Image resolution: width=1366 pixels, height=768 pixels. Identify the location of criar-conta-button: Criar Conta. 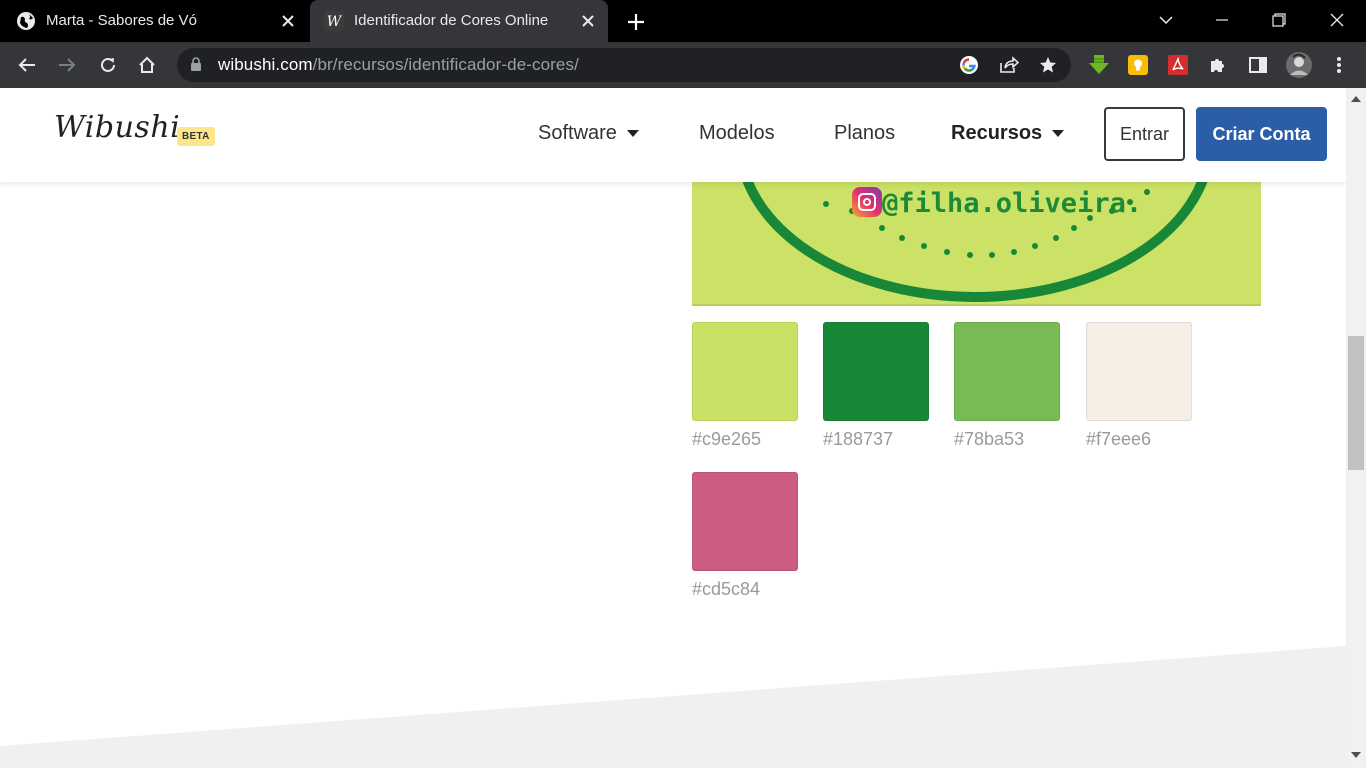
(1261, 134).